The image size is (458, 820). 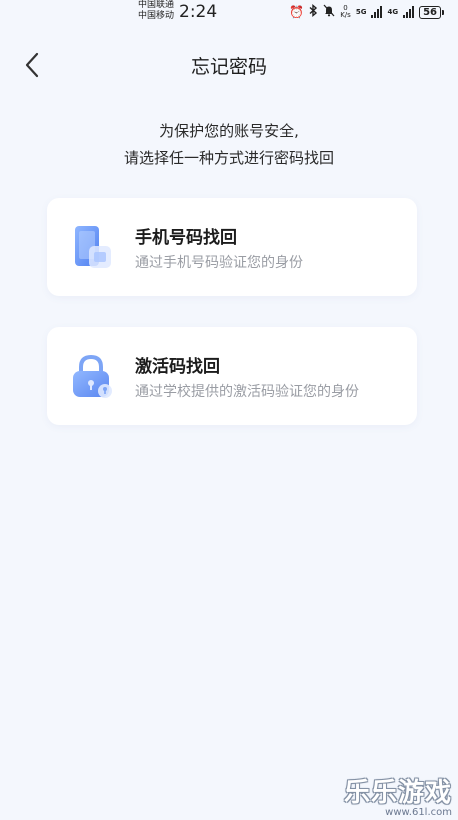 I want to click on battery-level: 56, so click(x=430, y=12).